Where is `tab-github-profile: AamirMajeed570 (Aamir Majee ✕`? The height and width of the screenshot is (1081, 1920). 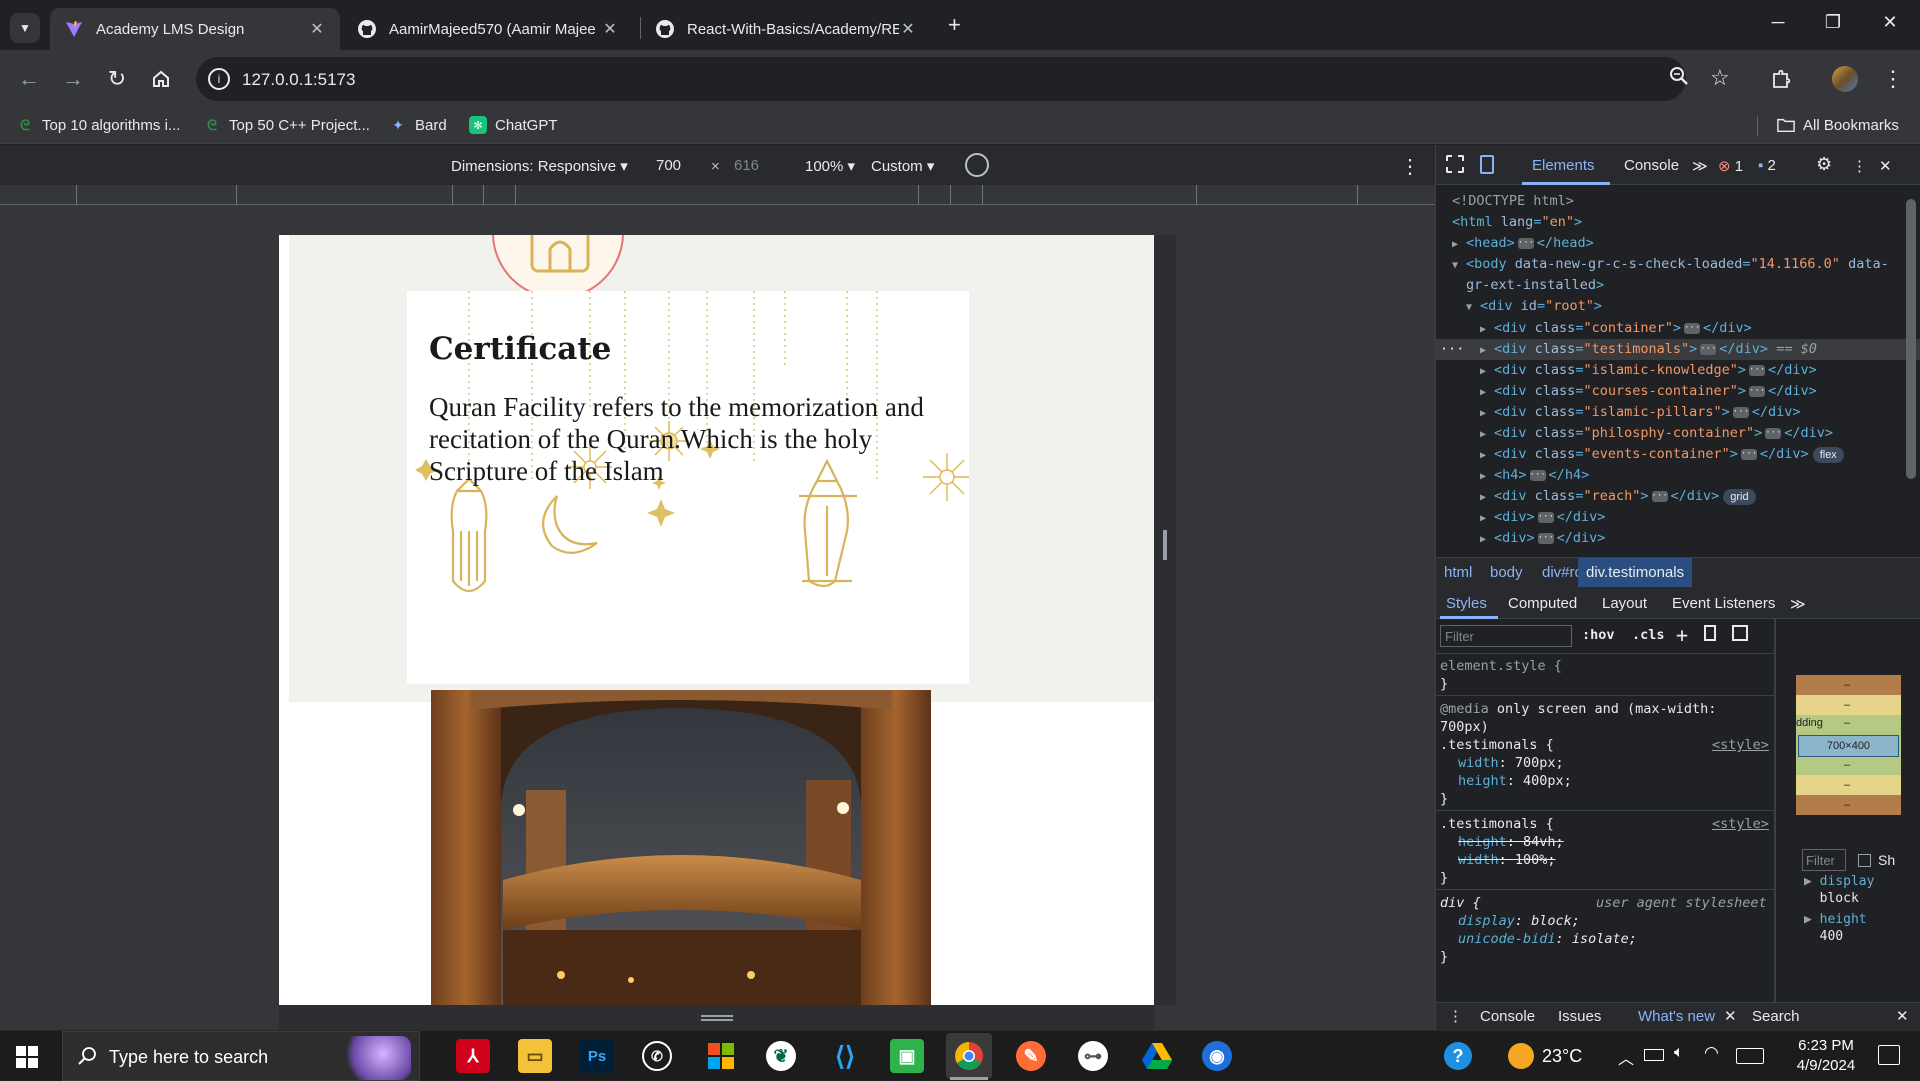 tab-github-profile: AamirMajeed570 (Aamir Majee ✕ is located at coordinates (488, 29).